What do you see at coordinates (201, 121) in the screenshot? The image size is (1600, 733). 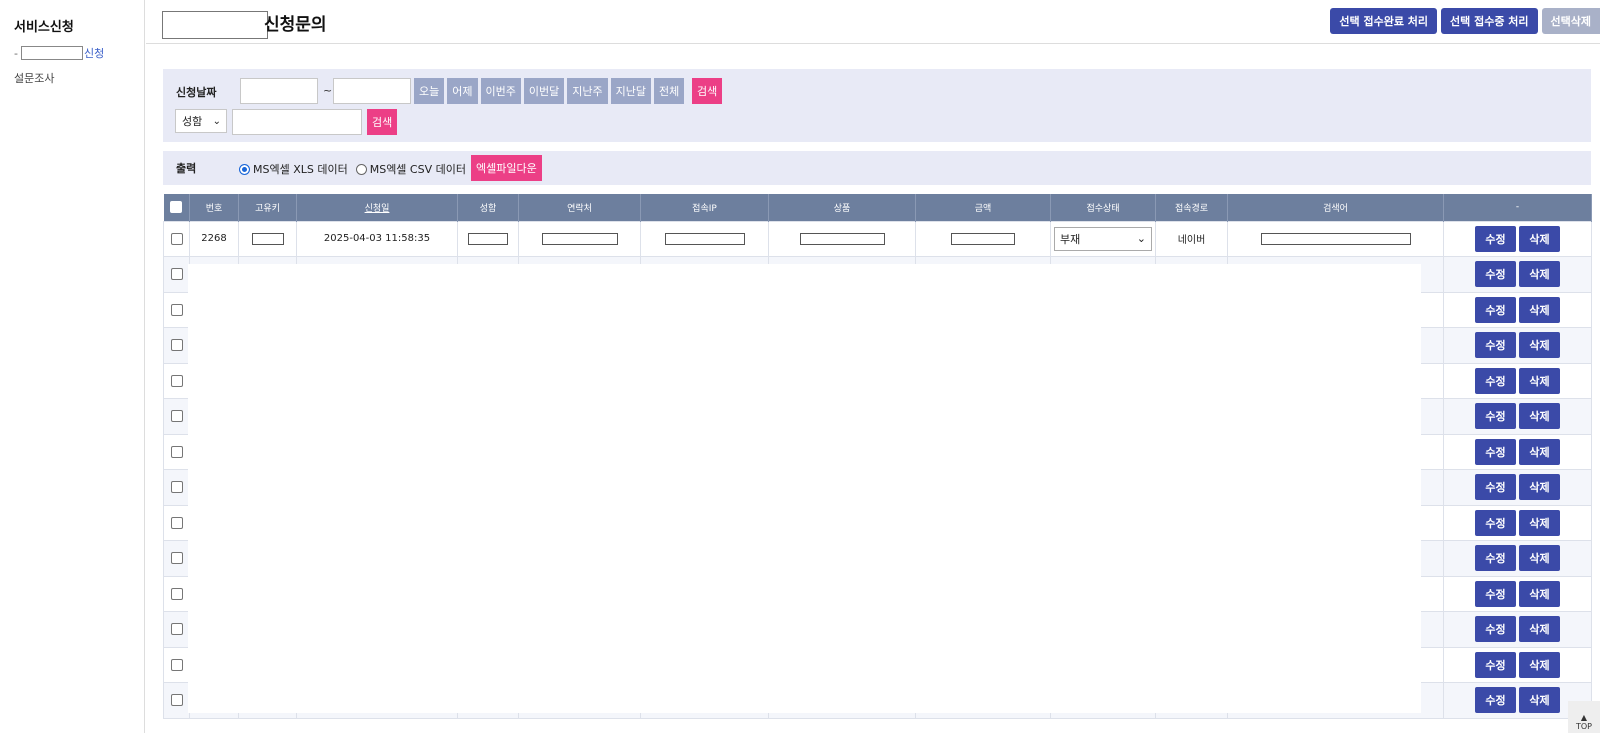 I see `field-select: 성함 ⌄` at bounding box center [201, 121].